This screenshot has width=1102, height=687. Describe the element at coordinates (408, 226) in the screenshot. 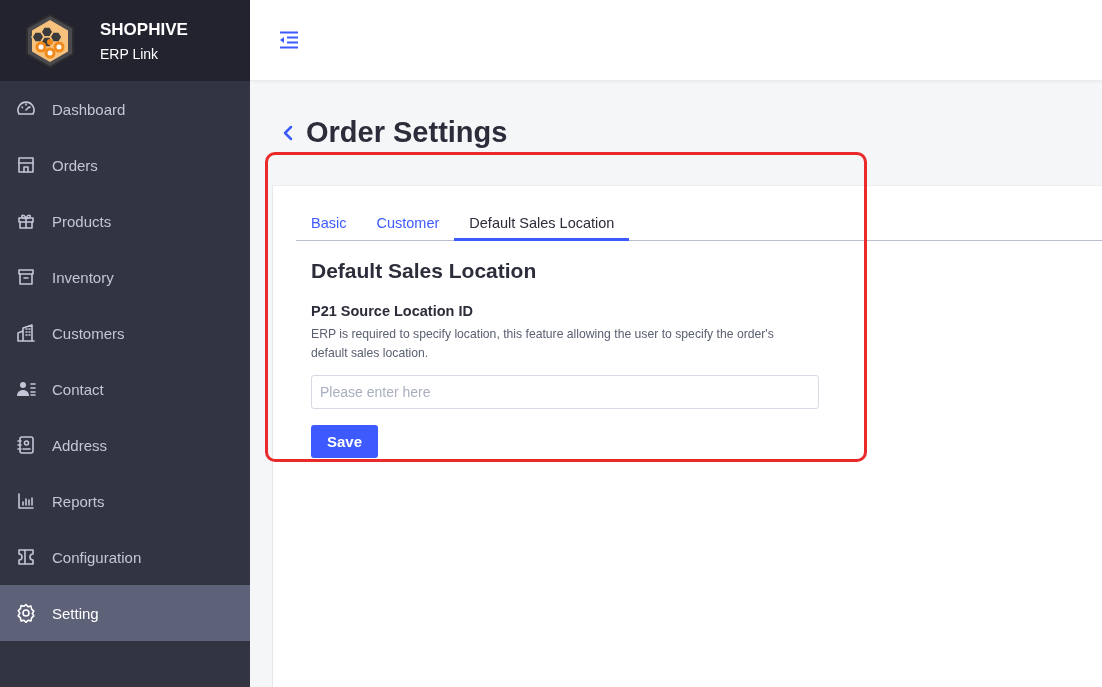

I see `tab: Customer` at that location.